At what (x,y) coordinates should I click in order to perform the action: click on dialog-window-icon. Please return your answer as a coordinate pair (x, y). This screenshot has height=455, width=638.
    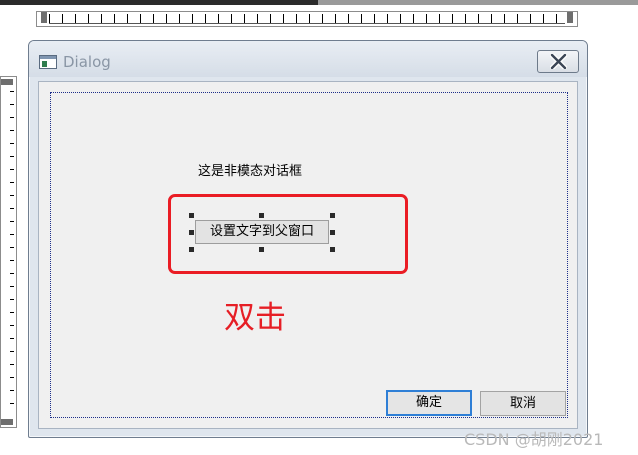
    Looking at the image, I should click on (48, 62).